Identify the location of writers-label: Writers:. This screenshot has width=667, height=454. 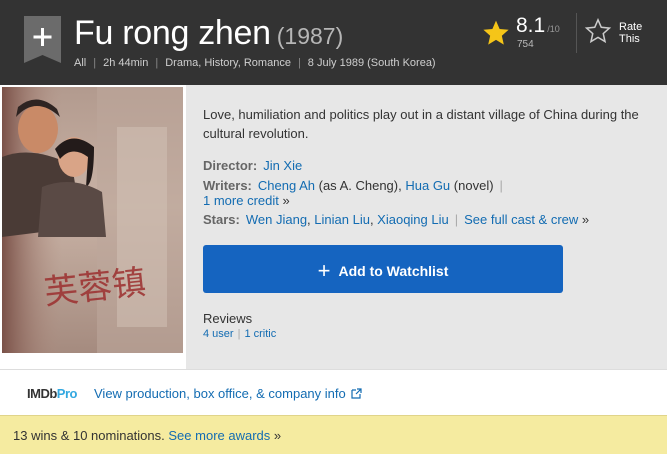
(227, 185).